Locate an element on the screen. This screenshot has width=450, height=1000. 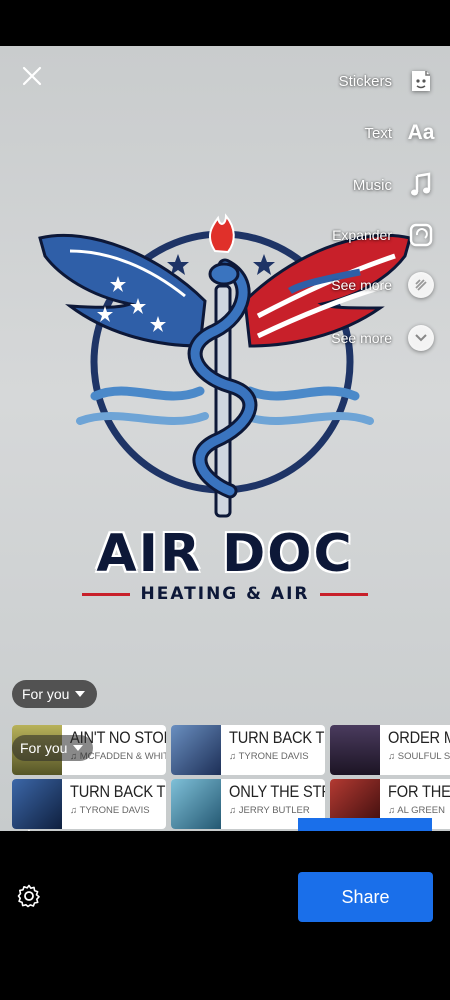
logo-subtitle: HEATING & AIR is located at coordinates (225, 594).